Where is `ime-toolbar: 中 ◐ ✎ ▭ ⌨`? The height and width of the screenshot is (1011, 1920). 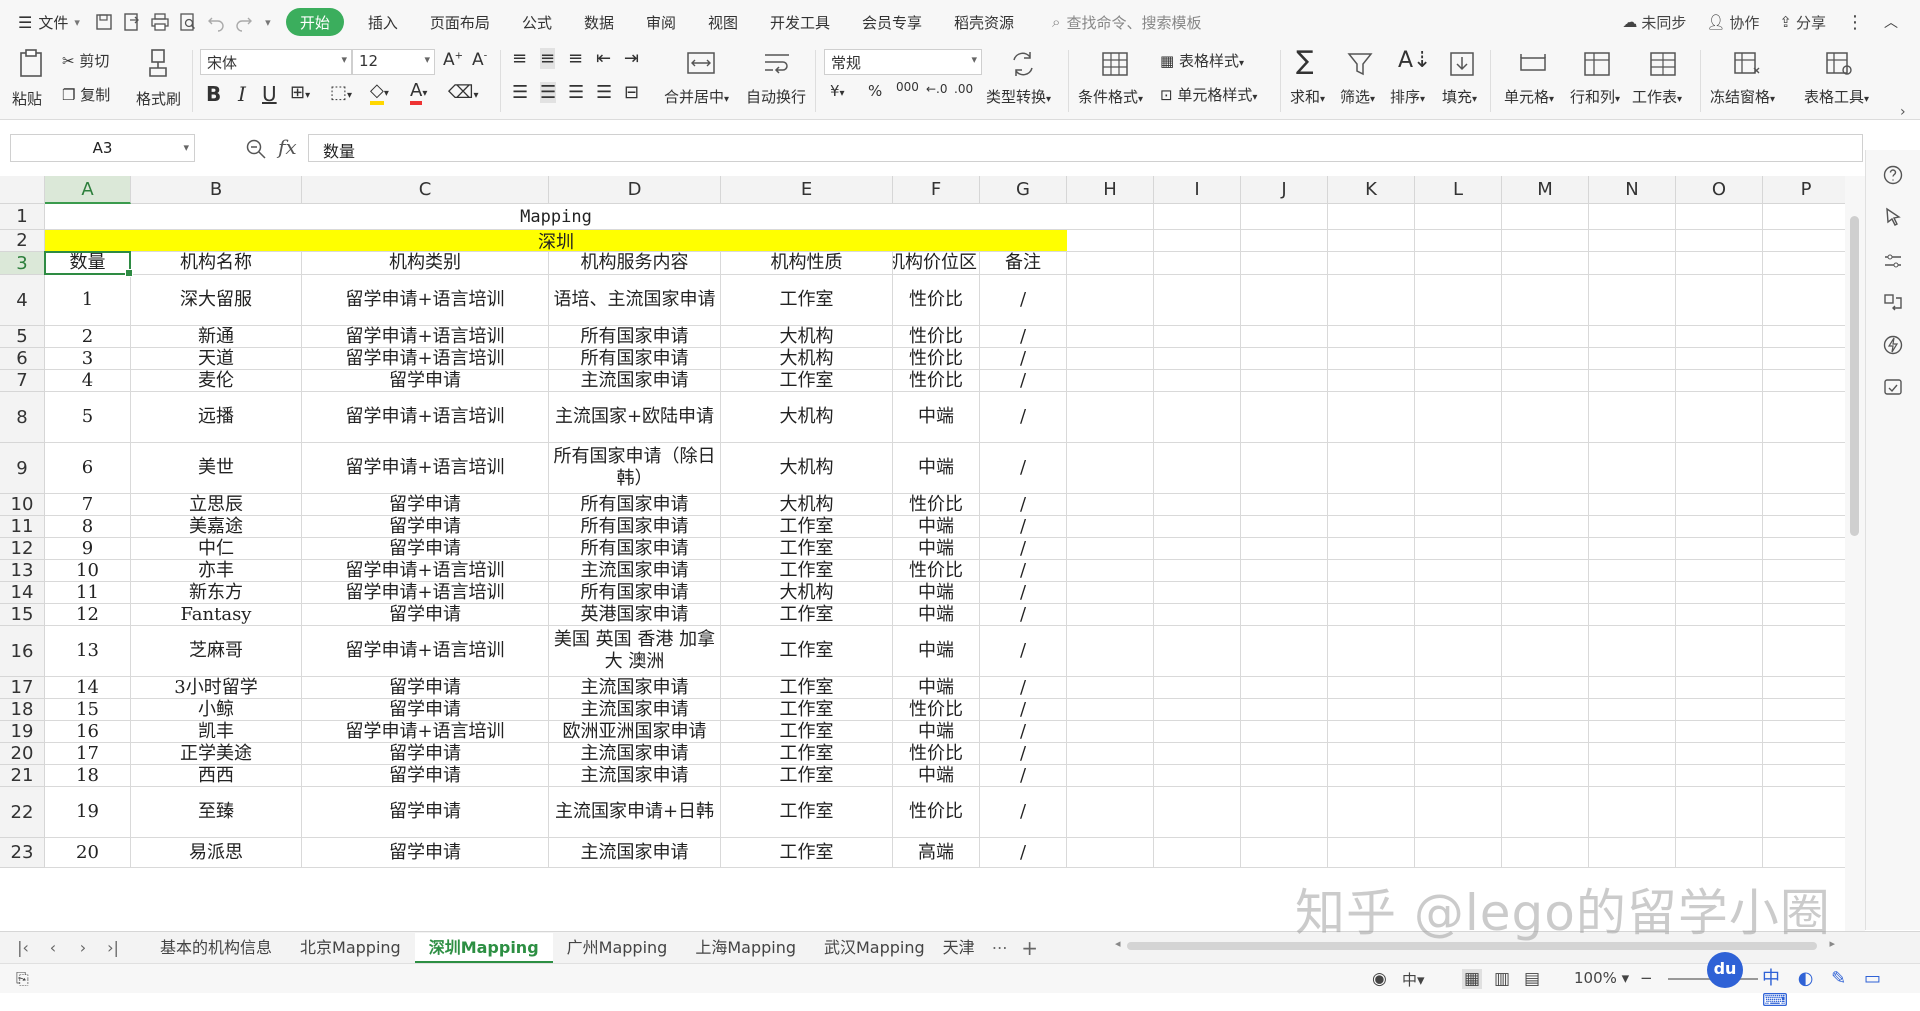
ime-toolbar: 中 ◐ ✎ ▭ ⌨ is located at coordinates (1841, 987).